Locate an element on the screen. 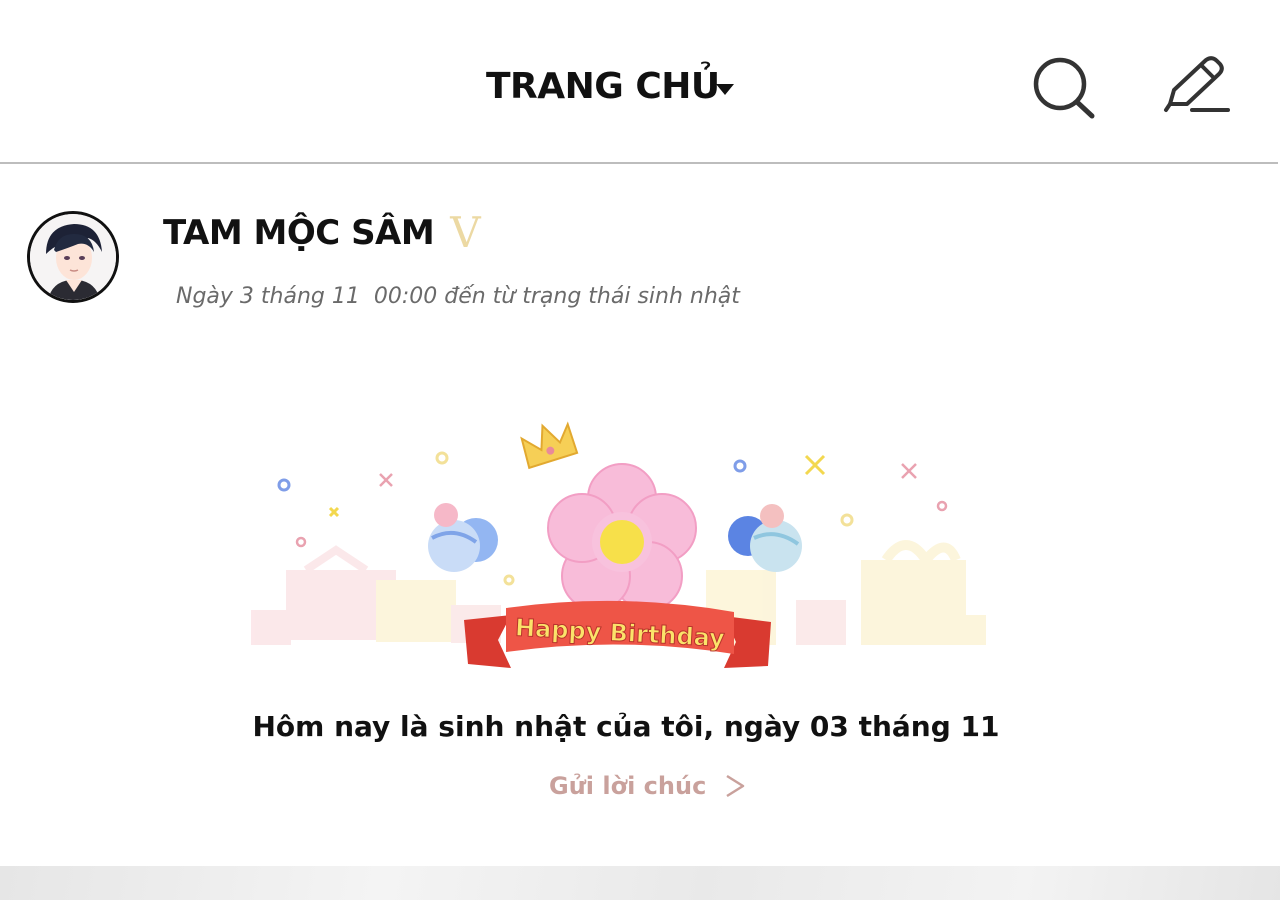 Image resolution: width=1280 pixels, height=900 pixels. avatar-illustration is located at coordinates (73, 257).